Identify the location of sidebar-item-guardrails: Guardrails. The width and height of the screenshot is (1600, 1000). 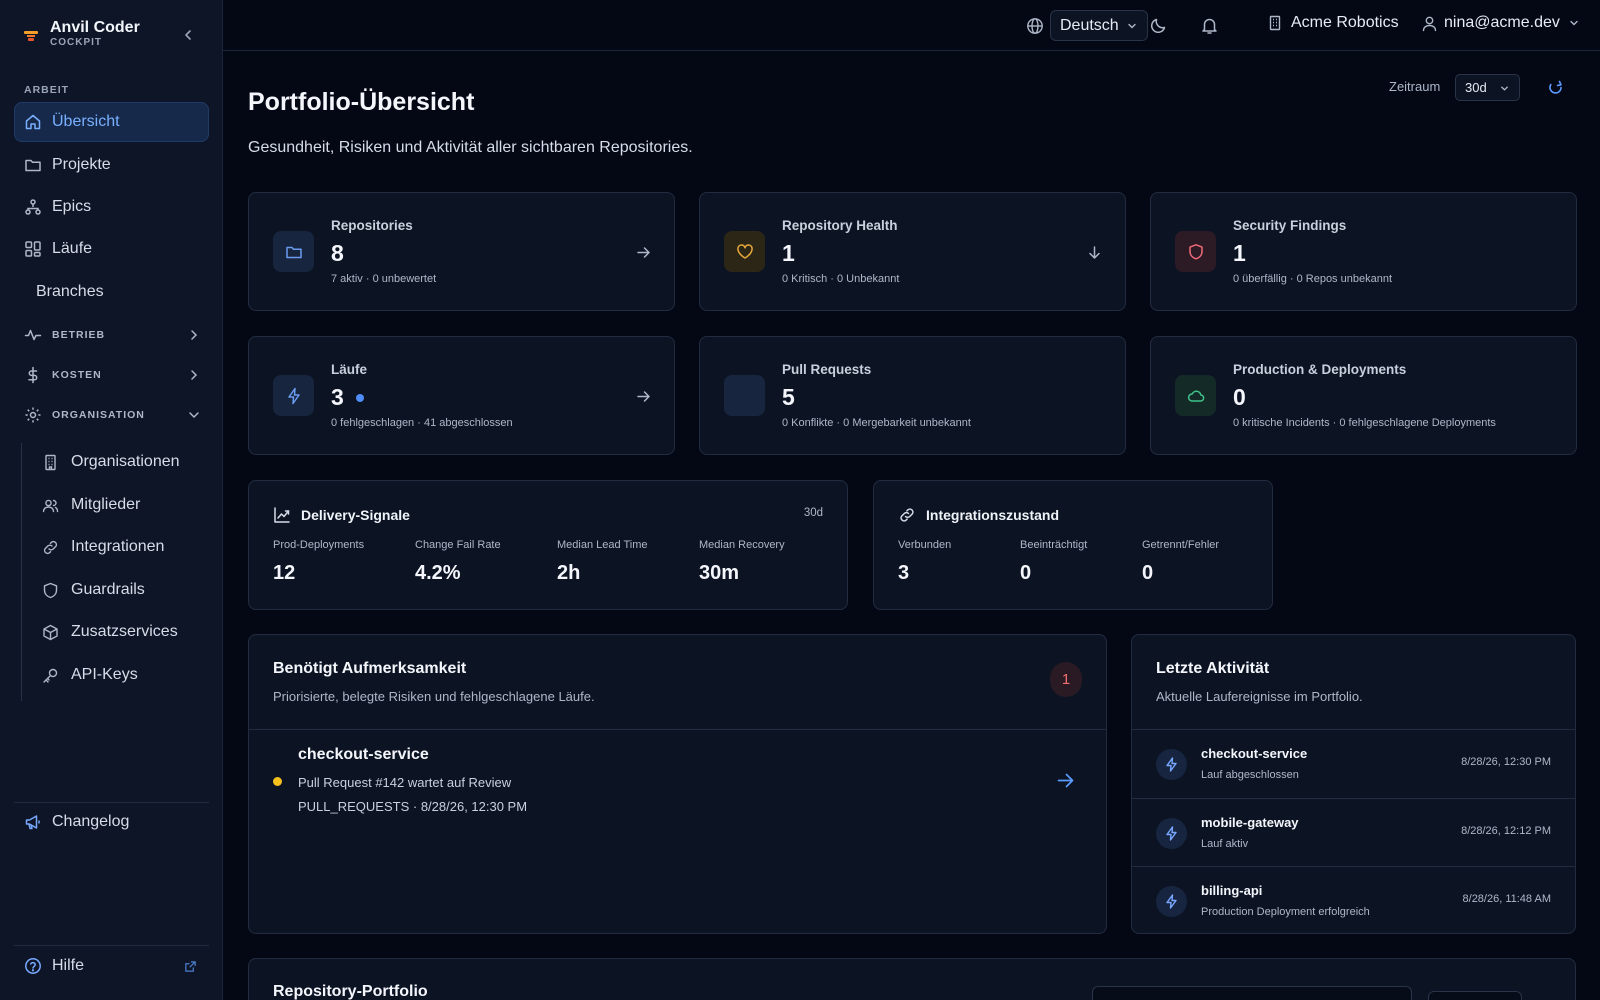
(120, 590).